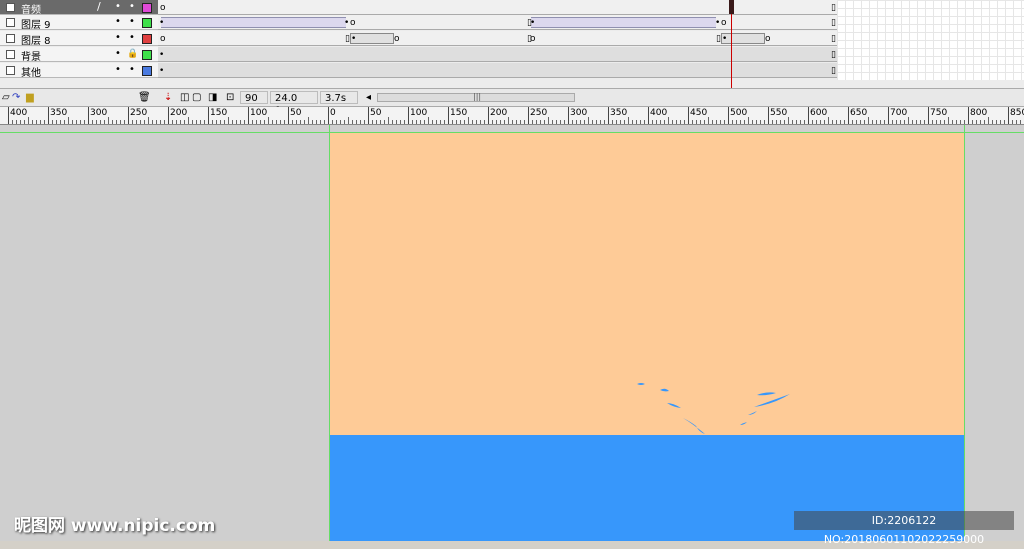  I want to click on ruler-label: 650, so click(859, 113).